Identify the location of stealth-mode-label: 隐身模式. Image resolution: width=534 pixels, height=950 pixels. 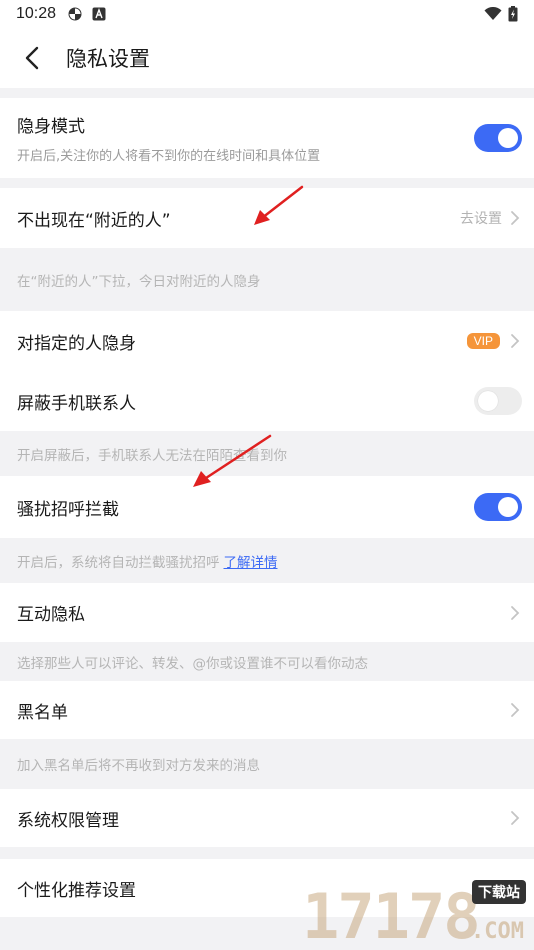
(51, 127).